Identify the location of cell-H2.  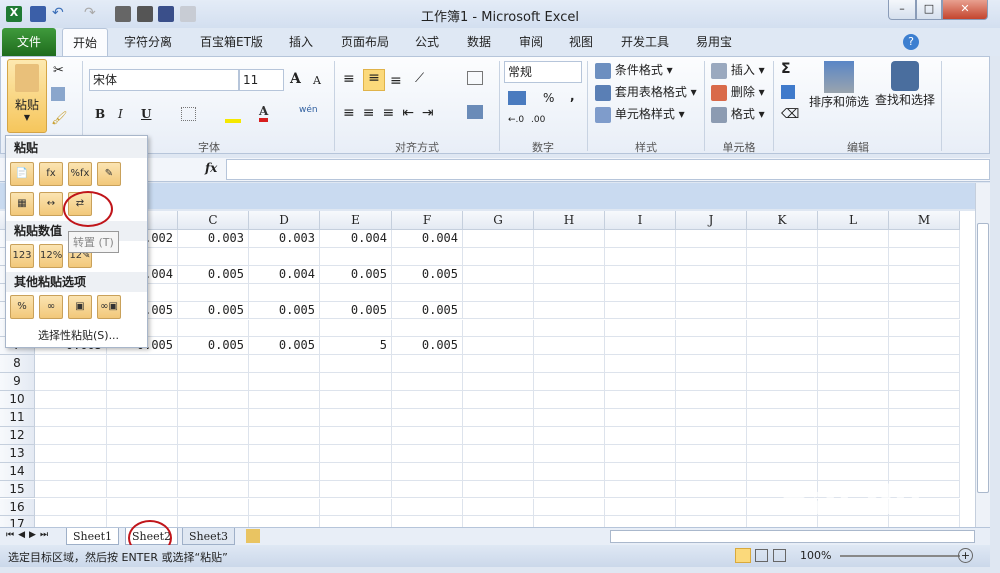
(569, 256).